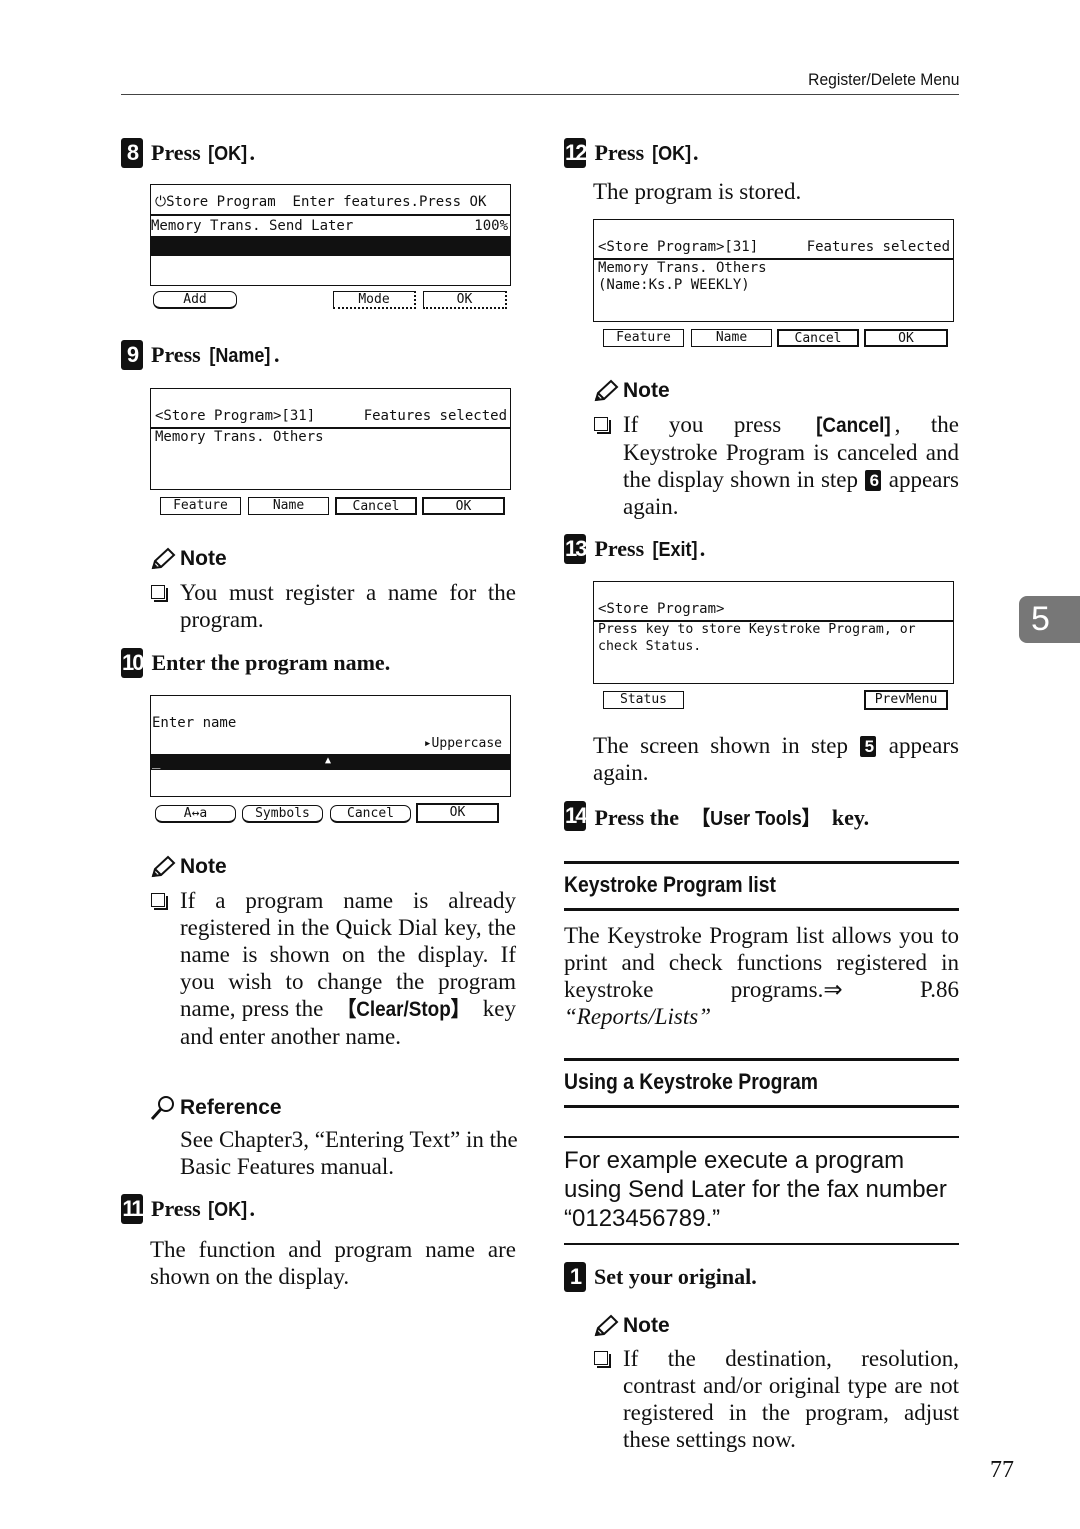  Describe the element at coordinates (660, 1277) in the screenshot. I see `step-1-heading: 1 Set your original.` at that location.